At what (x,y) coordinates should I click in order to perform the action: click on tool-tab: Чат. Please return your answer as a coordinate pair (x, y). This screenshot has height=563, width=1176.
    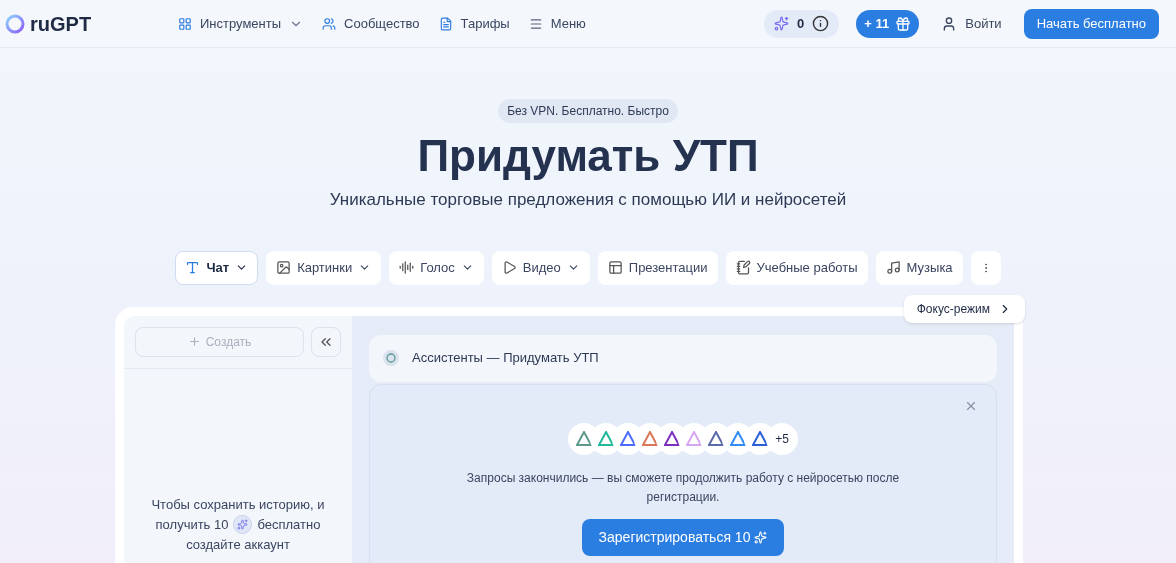
    Looking at the image, I should click on (217, 267).